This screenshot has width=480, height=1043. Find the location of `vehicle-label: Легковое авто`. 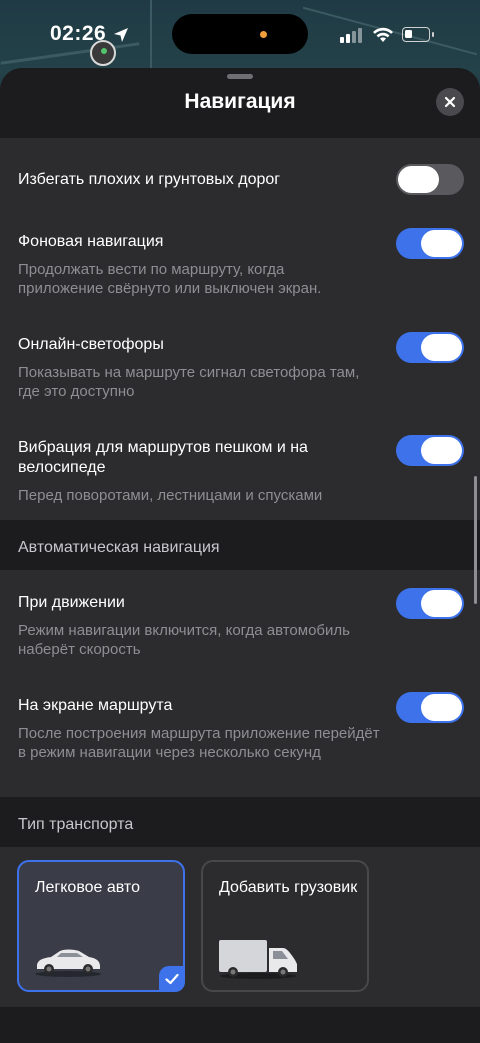

vehicle-label: Легковое авто is located at coordinates (87, 887).